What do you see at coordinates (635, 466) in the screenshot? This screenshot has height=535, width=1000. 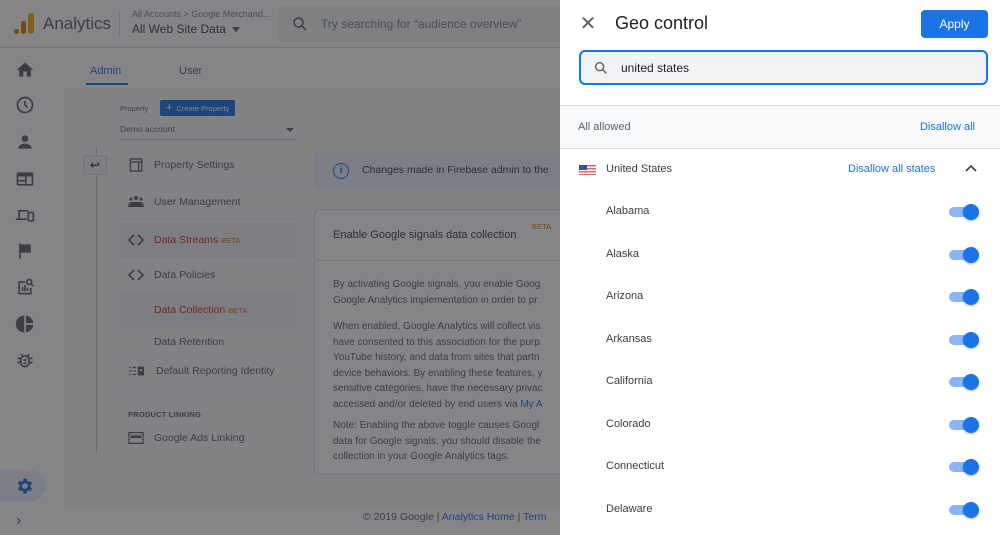 I see `state-name: Connecticut` at bounding box center [635, 466].